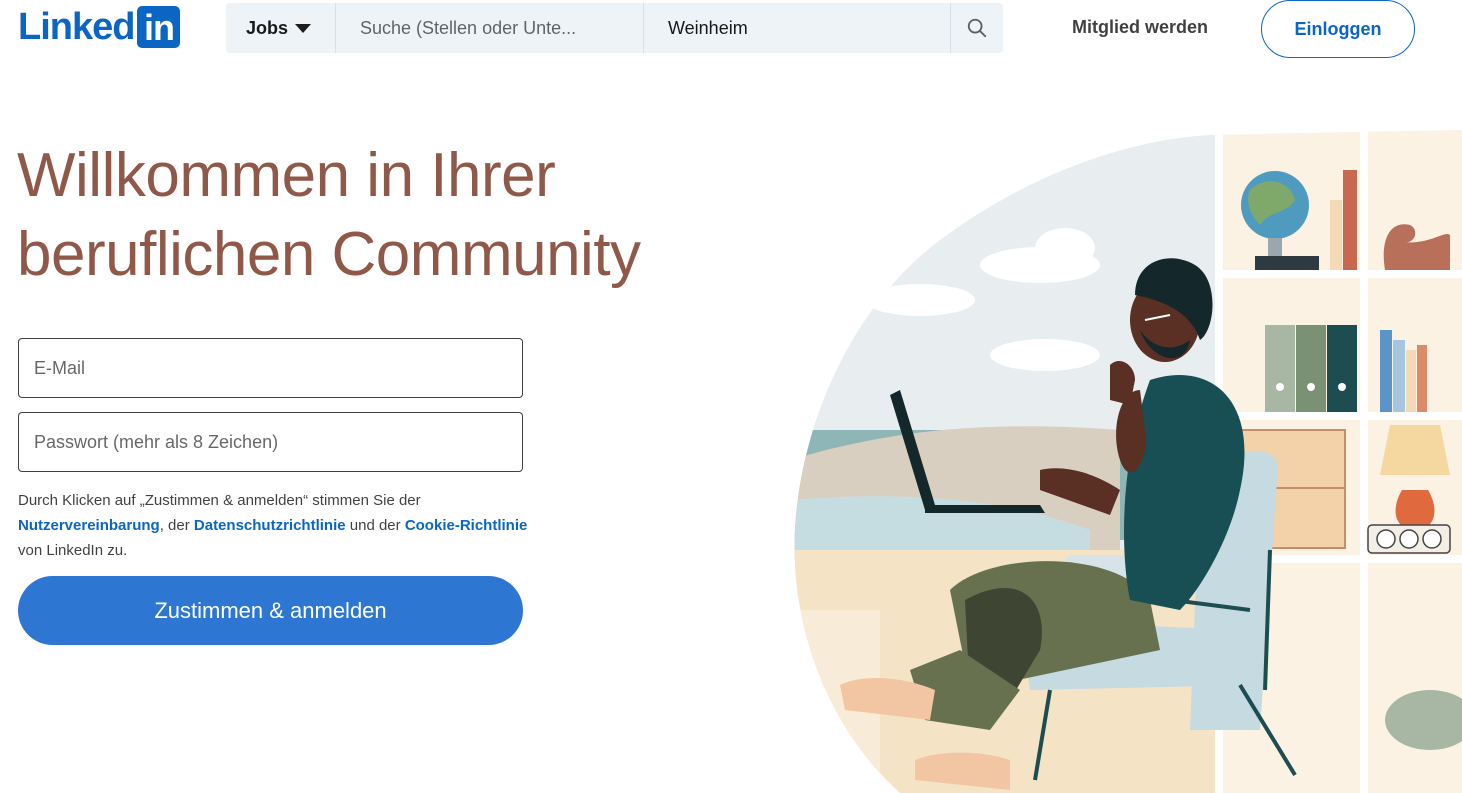 The height and width of the screenshot is (793, 1462). I want to click on hero-headline-line1: Willkommen in Ihrer, so click(286, 175).